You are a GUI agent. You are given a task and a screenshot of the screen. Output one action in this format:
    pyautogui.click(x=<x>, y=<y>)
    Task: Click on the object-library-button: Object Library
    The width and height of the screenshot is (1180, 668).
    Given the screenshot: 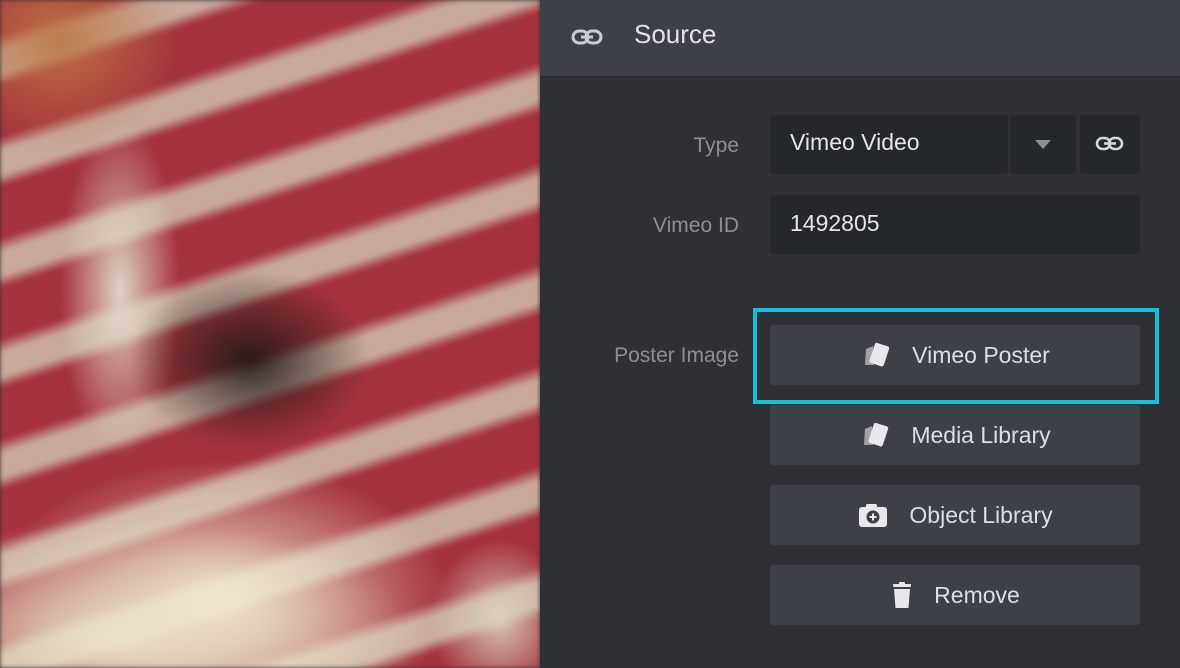 What is the action you would take?
    pyautogui.click(x=955, y=515)
    